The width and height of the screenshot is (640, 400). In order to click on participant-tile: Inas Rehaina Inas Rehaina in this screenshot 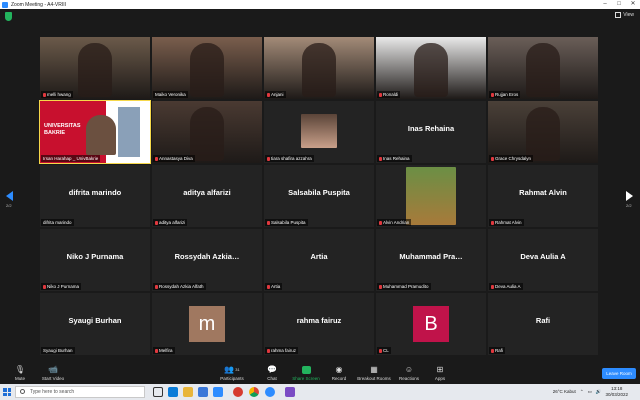, I will do `click(431, 132)`.